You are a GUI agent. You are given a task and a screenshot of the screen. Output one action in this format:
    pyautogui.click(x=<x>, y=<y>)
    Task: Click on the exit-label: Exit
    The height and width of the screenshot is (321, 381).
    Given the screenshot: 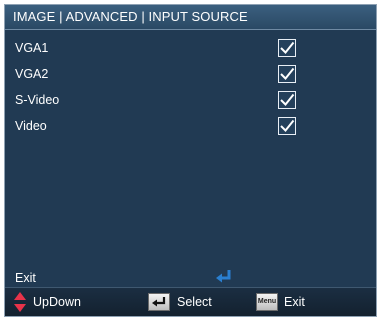 What is the action you would take?
    pyautogui.click(x=25, y=278)
    